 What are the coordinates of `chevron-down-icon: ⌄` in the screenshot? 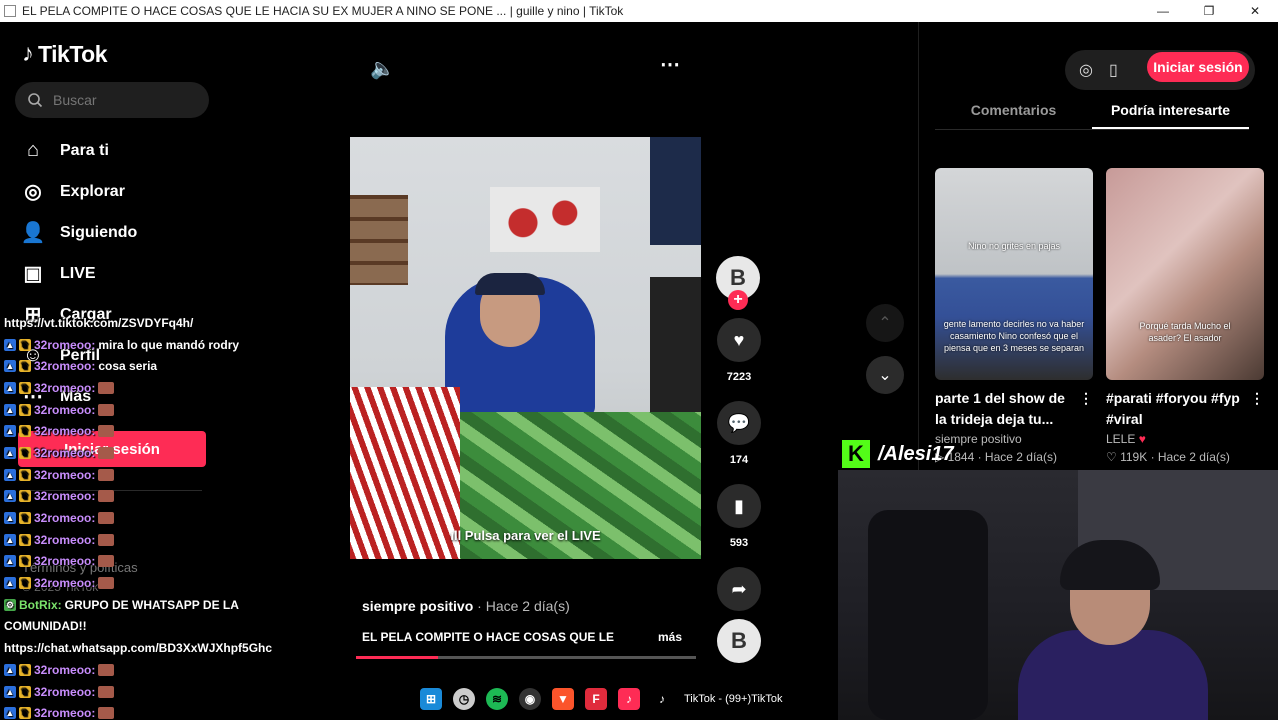 It's located at (885, 375).